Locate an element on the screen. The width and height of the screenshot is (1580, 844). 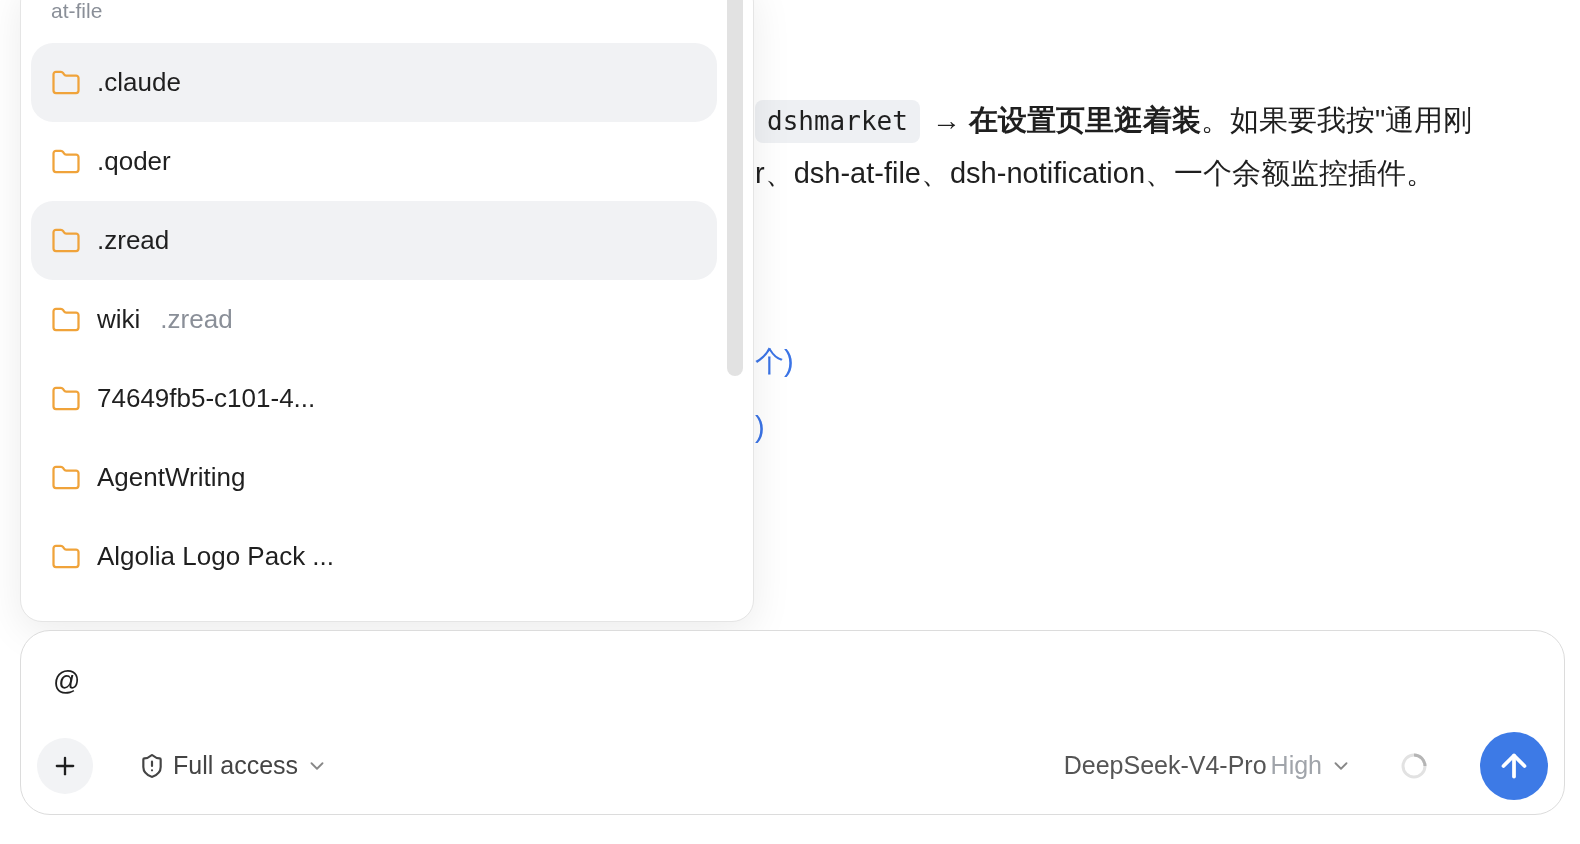
message-text: → 在设置页里逛着装。如果要我按"通用刚 is located at coordinates (1202, 121).